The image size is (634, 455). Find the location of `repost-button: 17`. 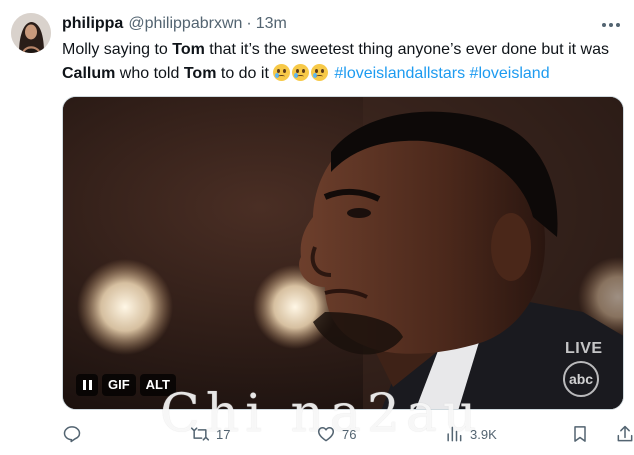

repost-button: 17 is located at coordinates (210, 434).